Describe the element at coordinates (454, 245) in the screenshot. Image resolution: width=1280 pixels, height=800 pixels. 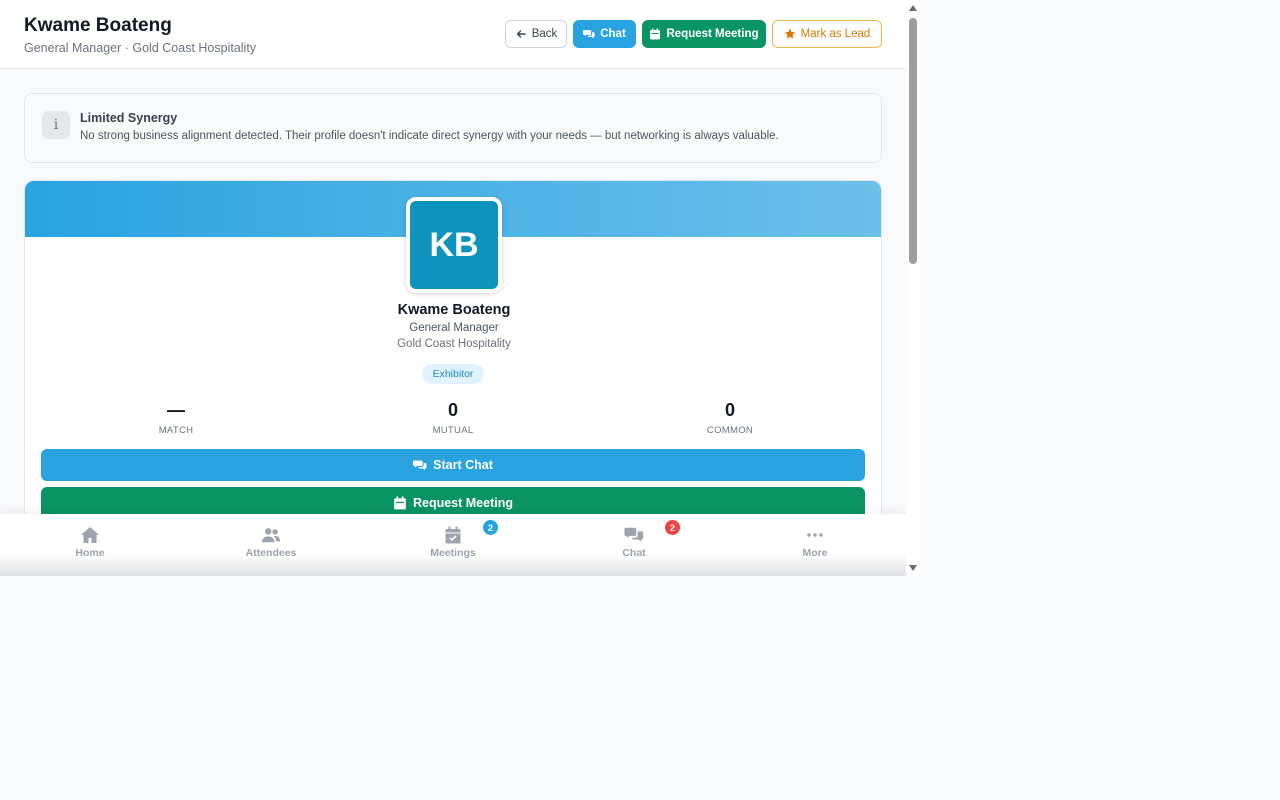
I see `avatar: KB` at that location.